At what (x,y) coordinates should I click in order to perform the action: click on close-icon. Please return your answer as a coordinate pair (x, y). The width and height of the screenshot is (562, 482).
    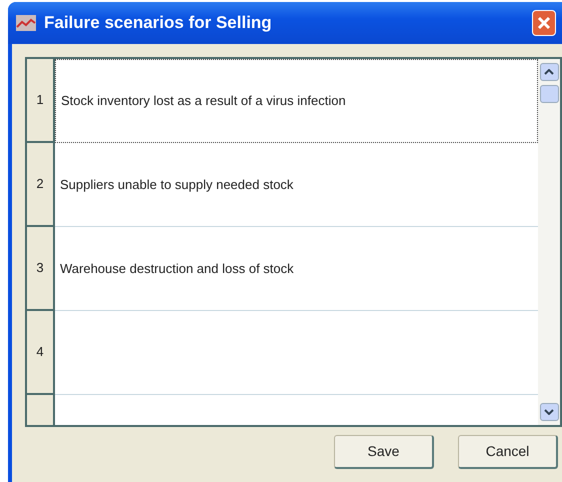
    Looking at the image, I should click on (544, 23).